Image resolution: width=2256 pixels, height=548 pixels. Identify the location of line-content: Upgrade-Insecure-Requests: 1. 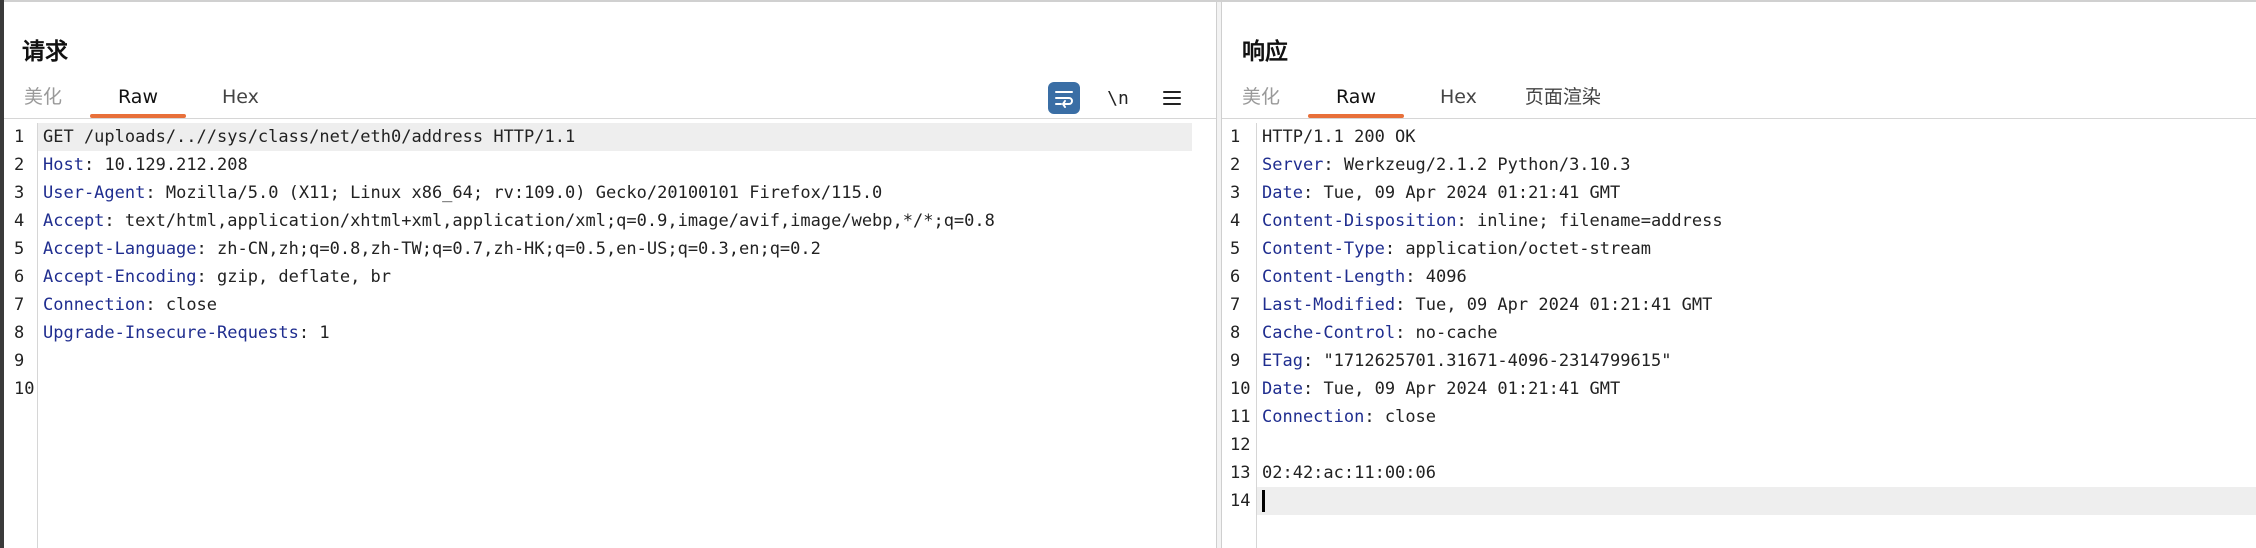
(186, 333).